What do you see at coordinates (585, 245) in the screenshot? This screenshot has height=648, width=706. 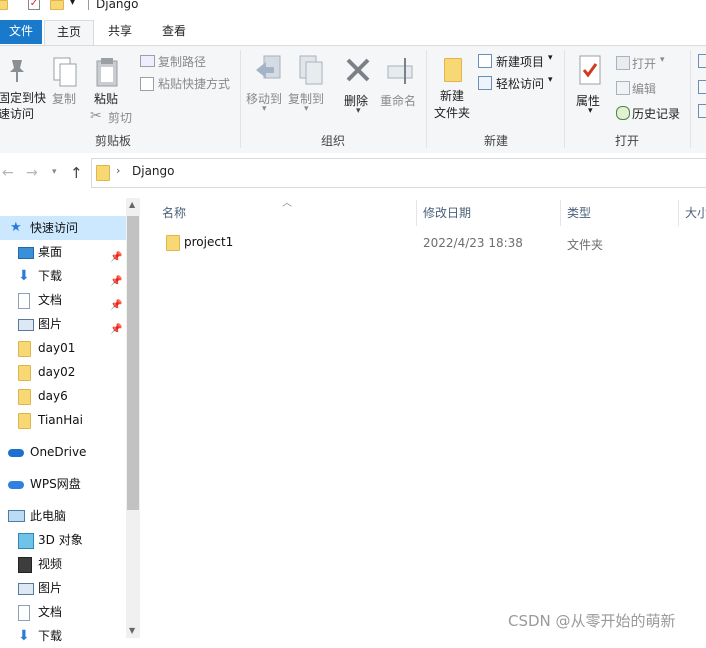 I see `file-type: 文件夹` at bounding box center [585, 245].